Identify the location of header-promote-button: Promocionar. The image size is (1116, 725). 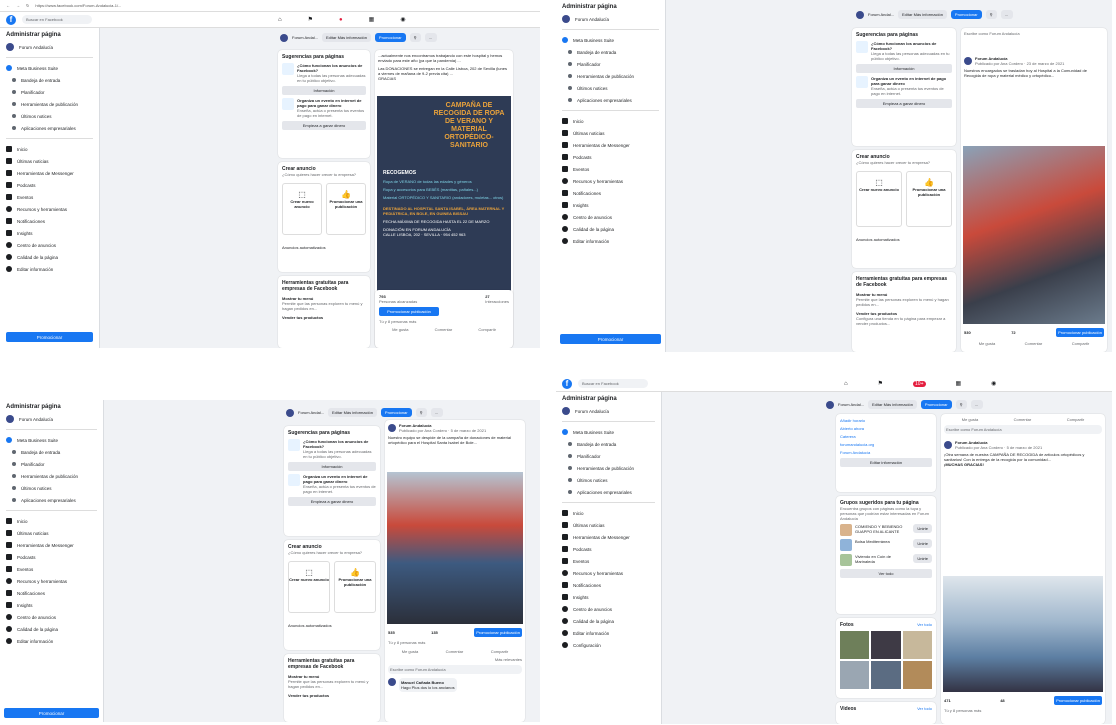
(936, 404).